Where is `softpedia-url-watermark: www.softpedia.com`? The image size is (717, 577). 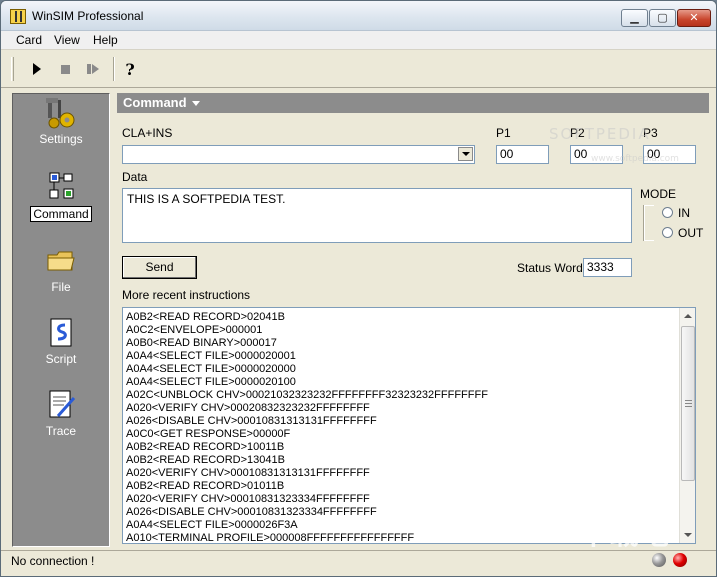 softpedia-url-watermark: www.softpedia.com is located at coordinates (635, 159).